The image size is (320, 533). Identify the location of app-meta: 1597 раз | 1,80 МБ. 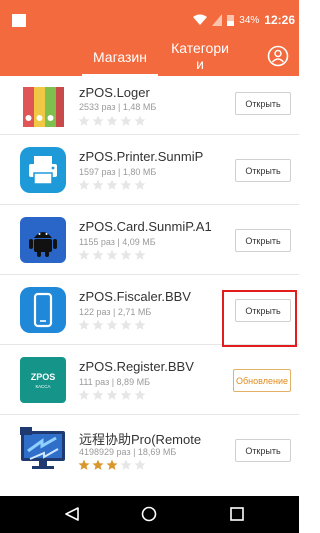
(118, 172).